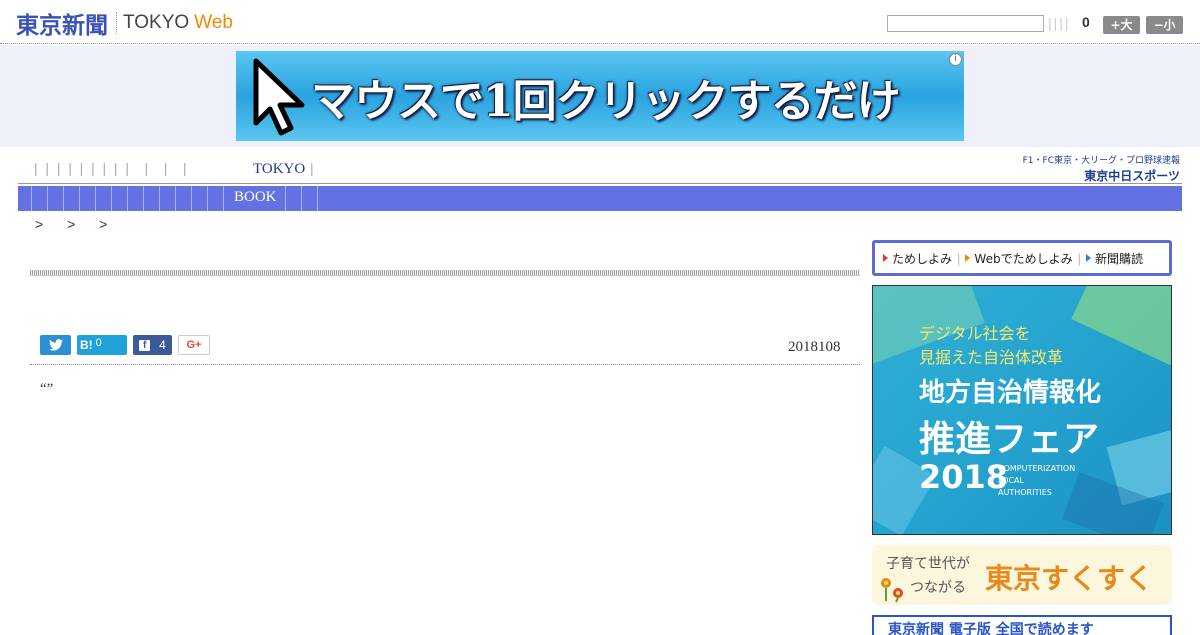 The image size is (1200, 635). Describe the element at coordinates (600, 22) in the screenshot. I see `site-header: 東京新聞 TOKYO Web |||| 0 +大 −小` at that location.